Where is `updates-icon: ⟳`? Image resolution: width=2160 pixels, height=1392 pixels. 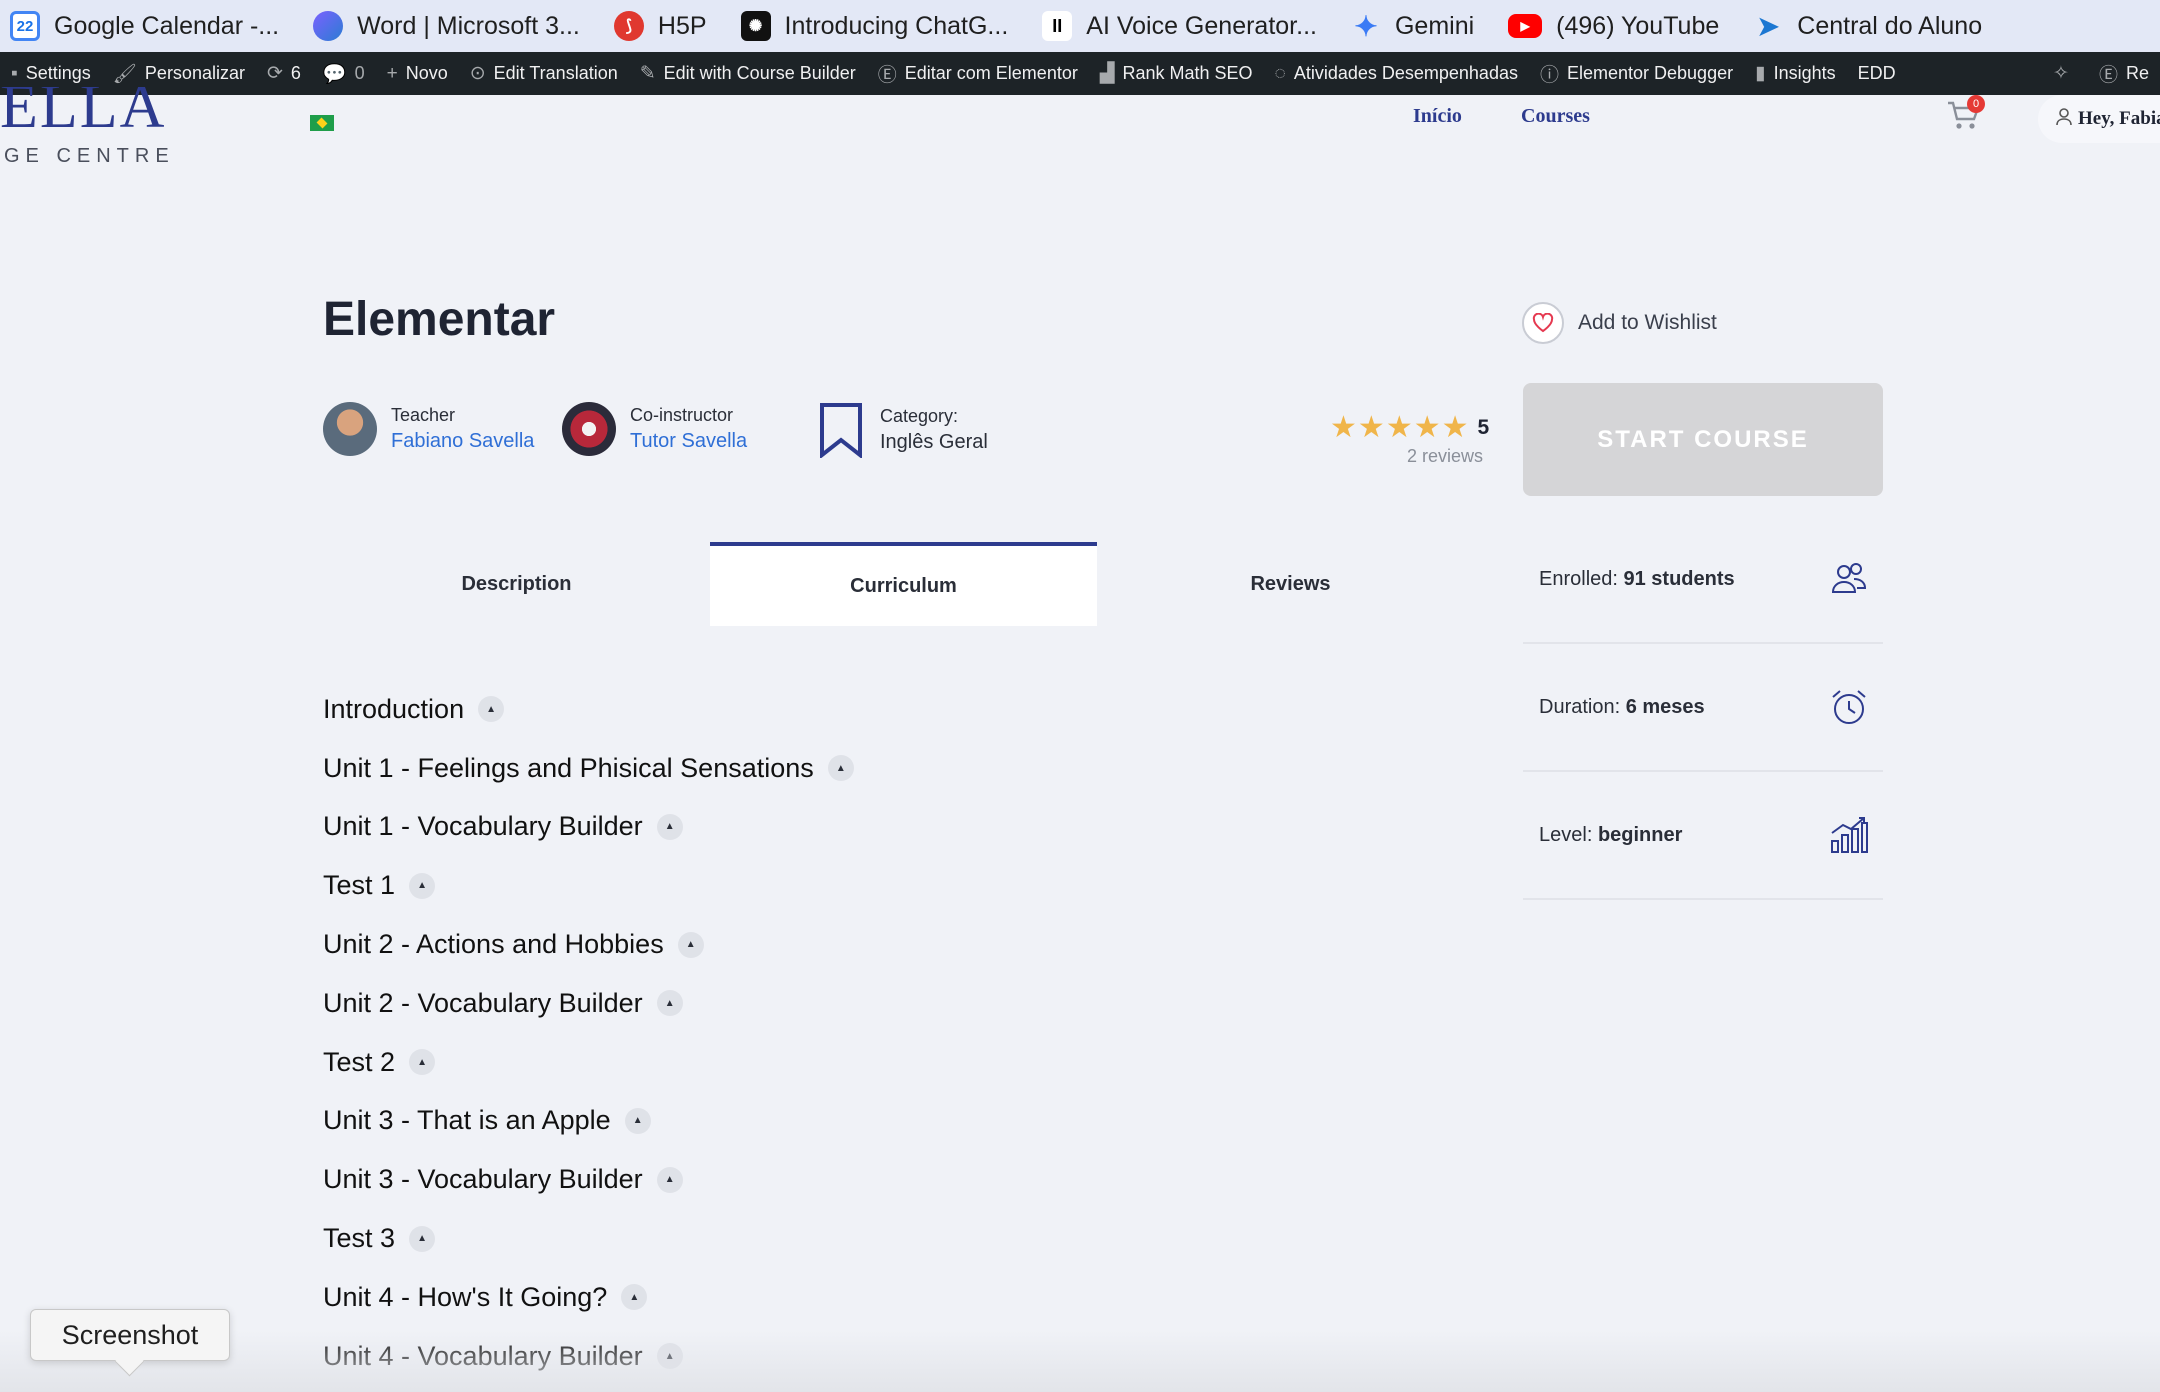
updates-icon: ⟳ is located at coordinates (274, 73).